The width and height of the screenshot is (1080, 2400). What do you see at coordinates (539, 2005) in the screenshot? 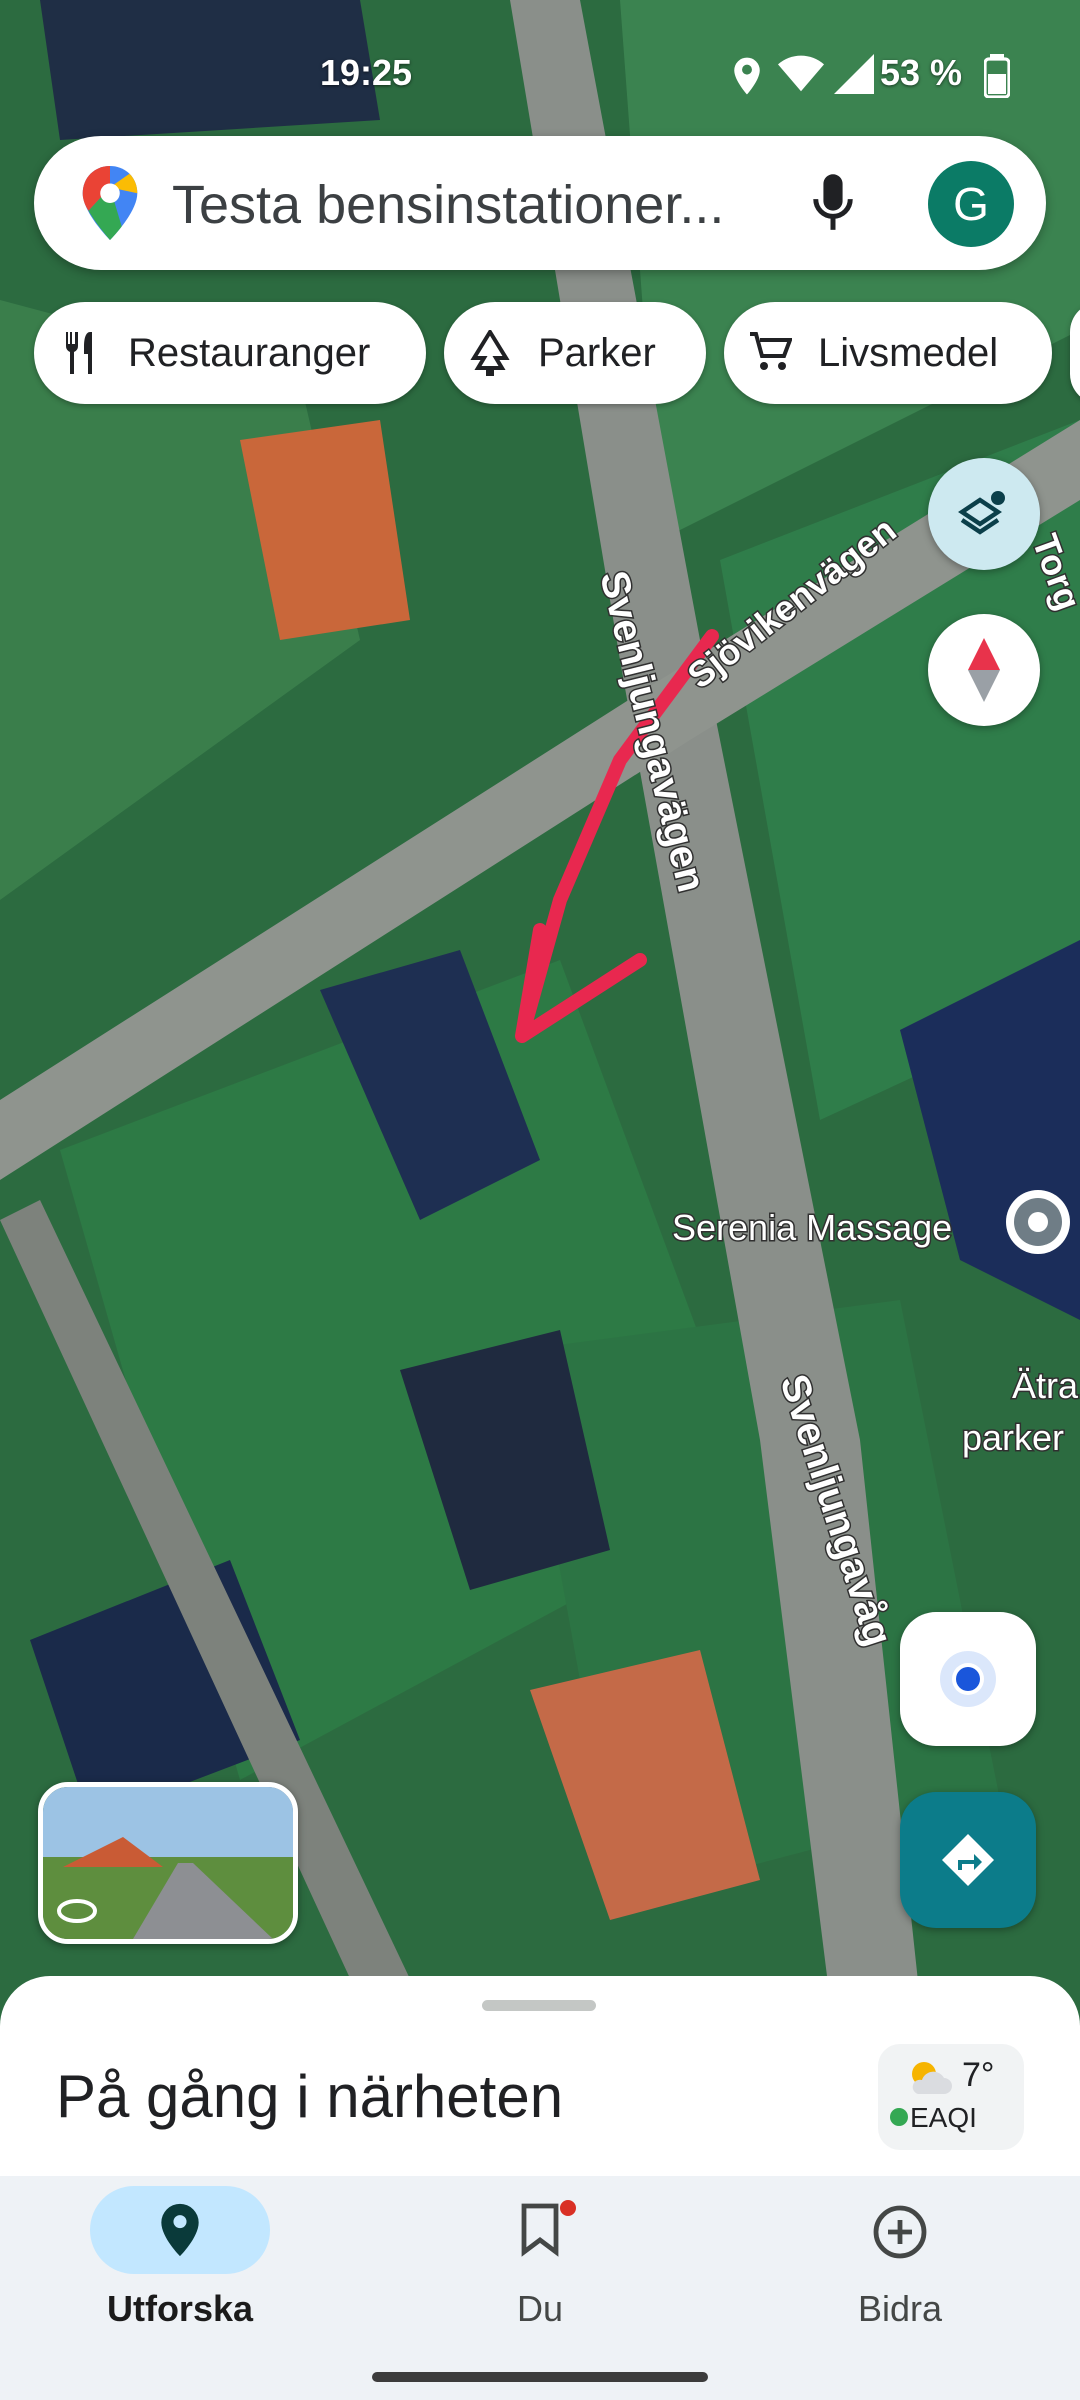
I see `sheet-drag-handle` at bounding box center [539, 2005].